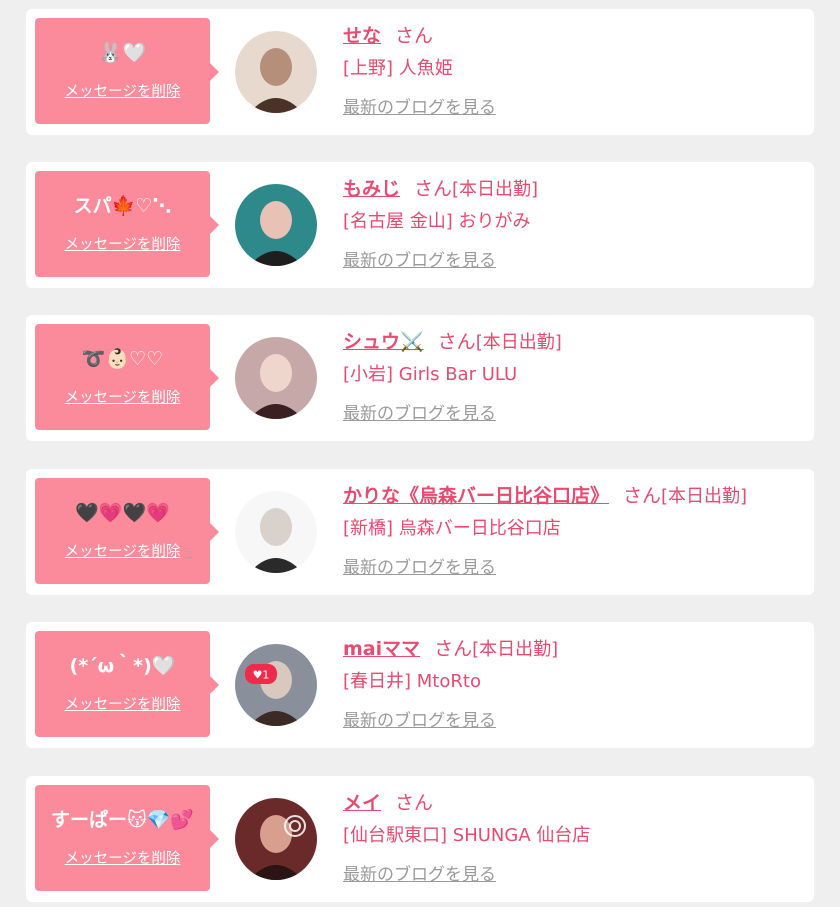 This screenshot has height=907, width=840. Describe the element at coordinates (574, 222) in the screenshot. I see `shop-info: [名古屋 金山] おりがみ` at that location.